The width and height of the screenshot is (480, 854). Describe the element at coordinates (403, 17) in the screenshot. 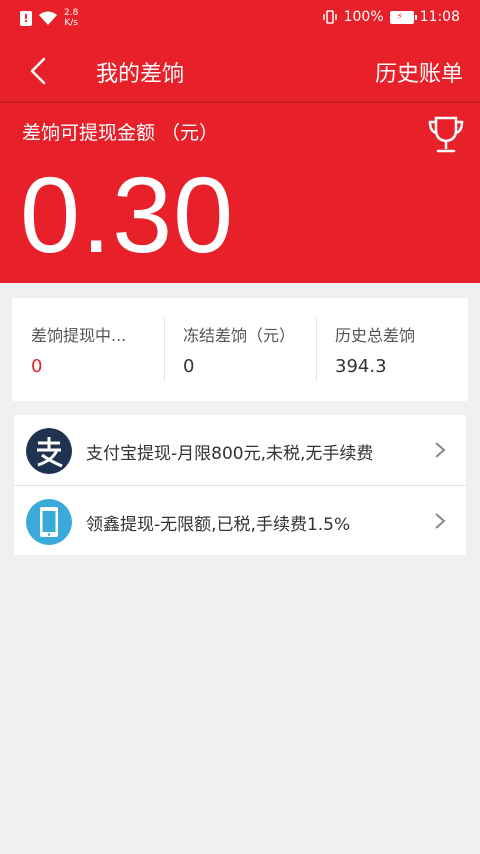

I see `battery-icon: ⚡` at that location.